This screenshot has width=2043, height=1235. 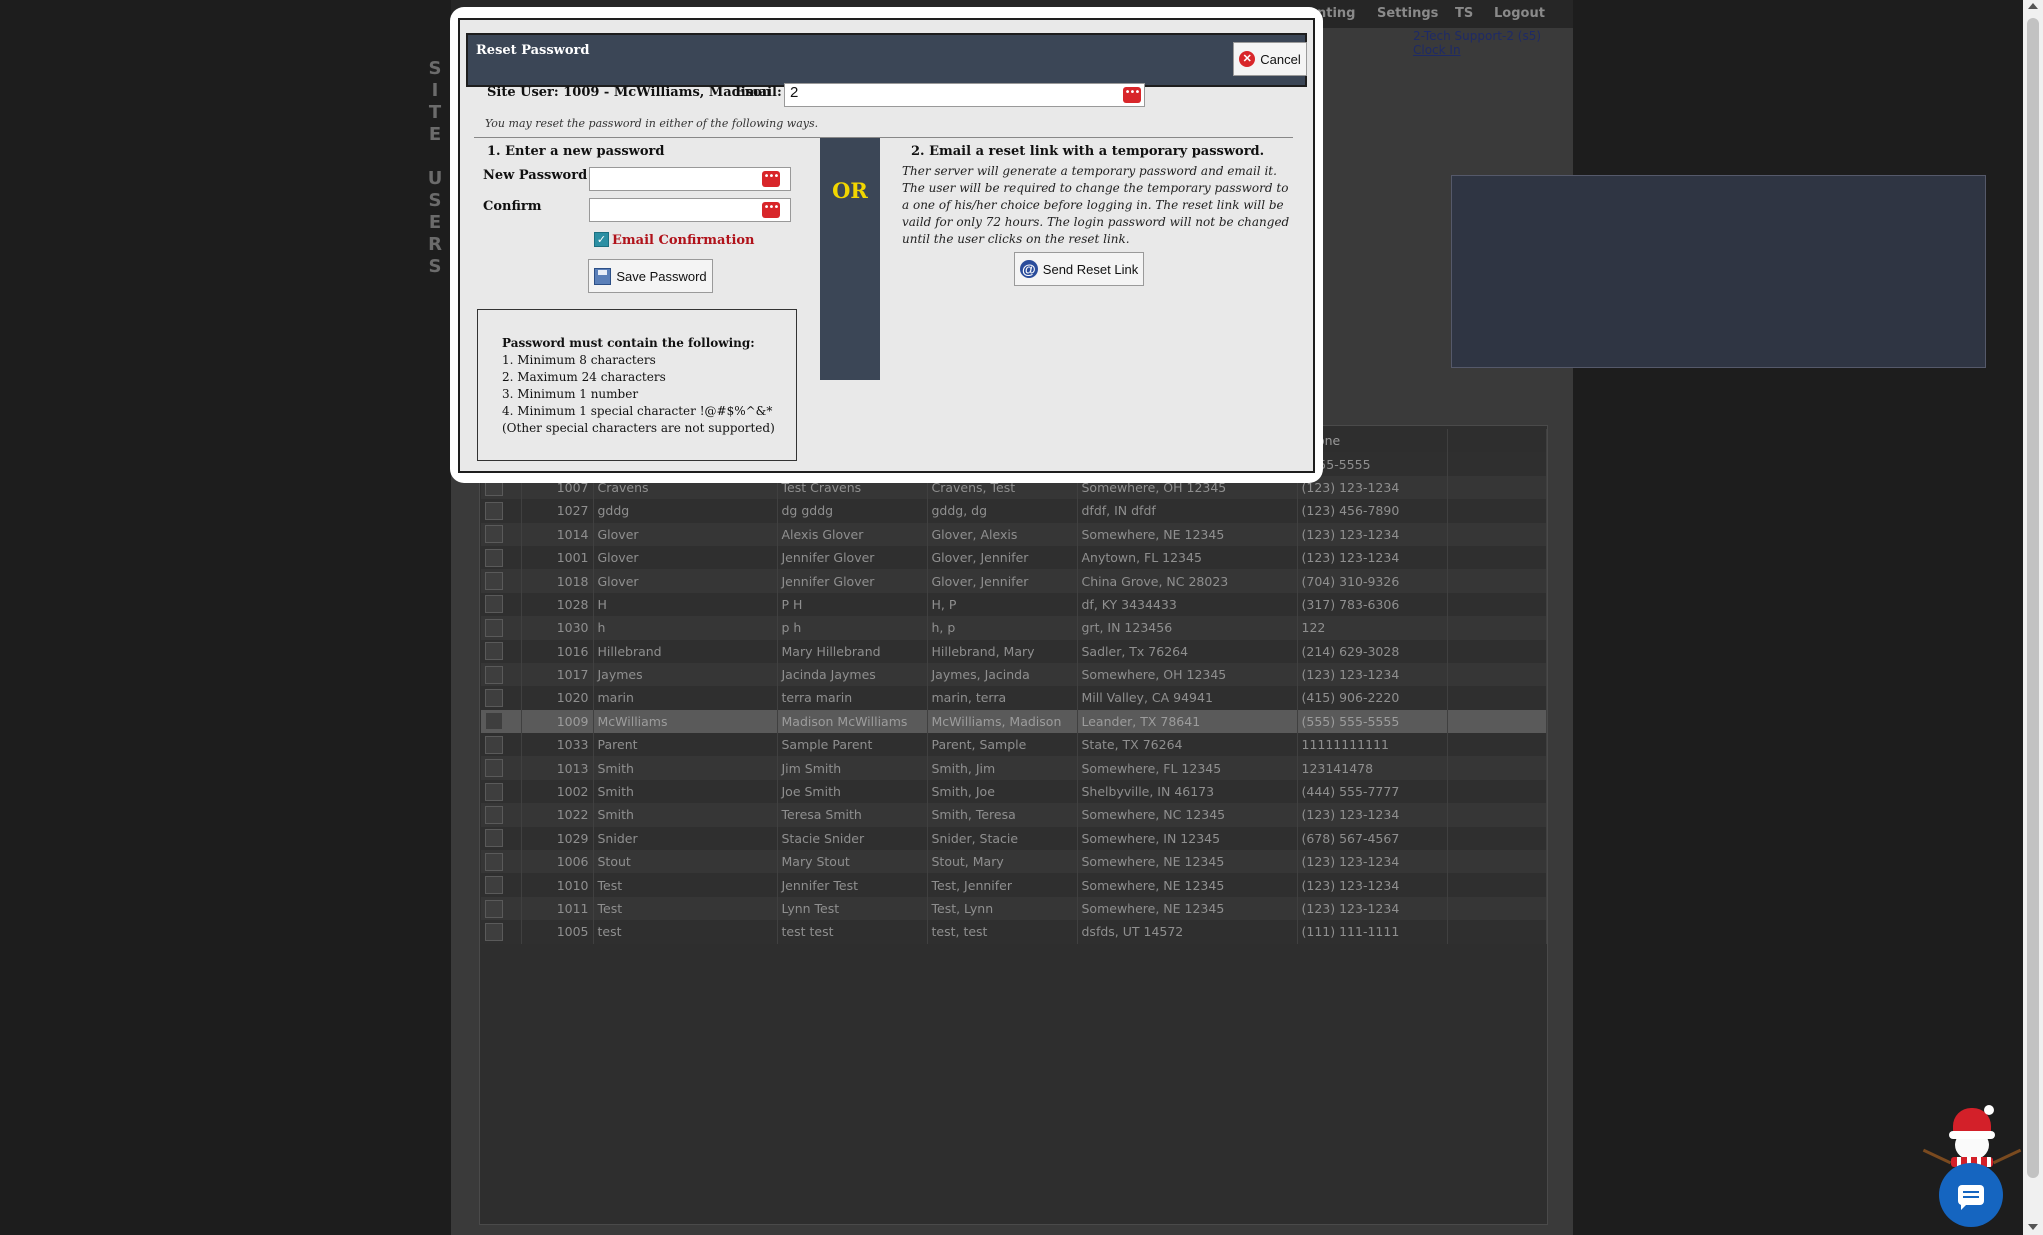 What do you see at coordinates (1372, 698) in the screenshot?
I see `cell-phone: (415) 906-2220` at bounding box center [1372, 698].